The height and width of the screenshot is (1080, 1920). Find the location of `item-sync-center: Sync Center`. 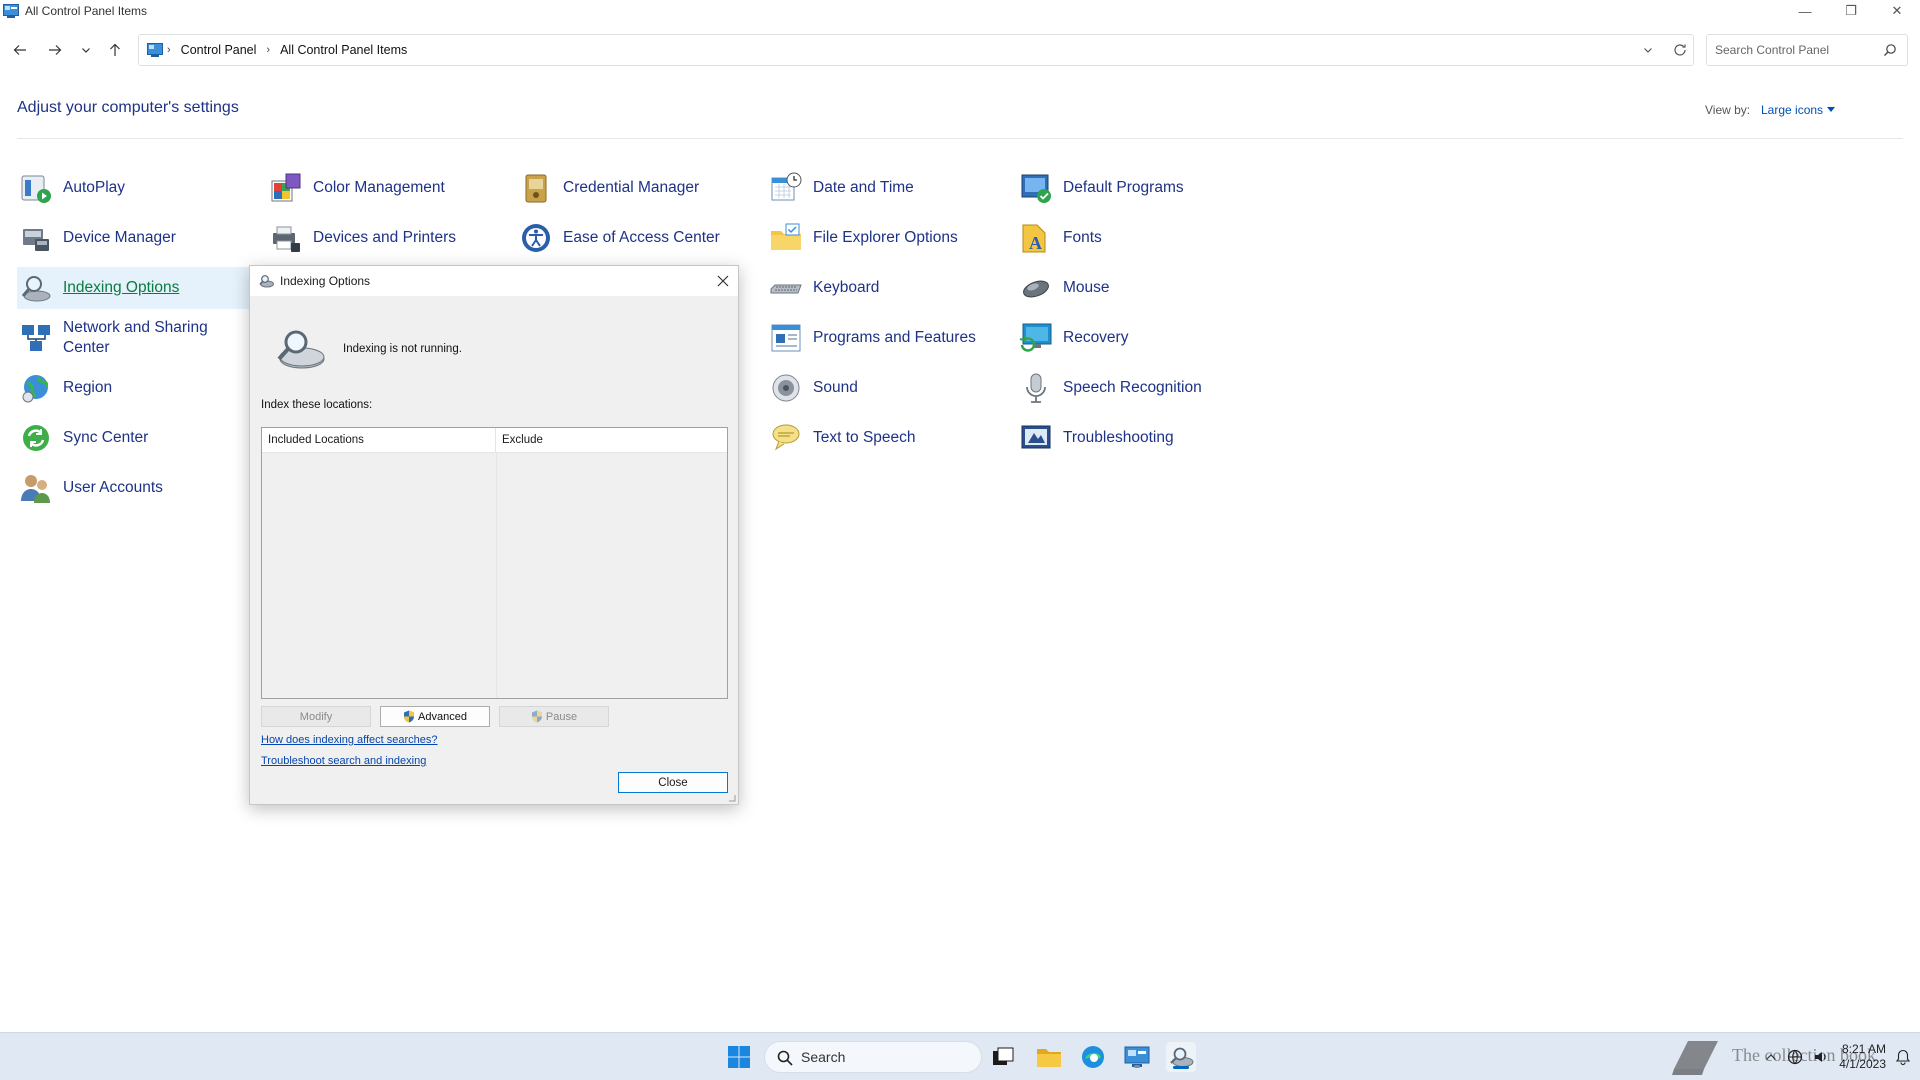

item-sync-center: Sync Center is located at coordinates (137, 438).